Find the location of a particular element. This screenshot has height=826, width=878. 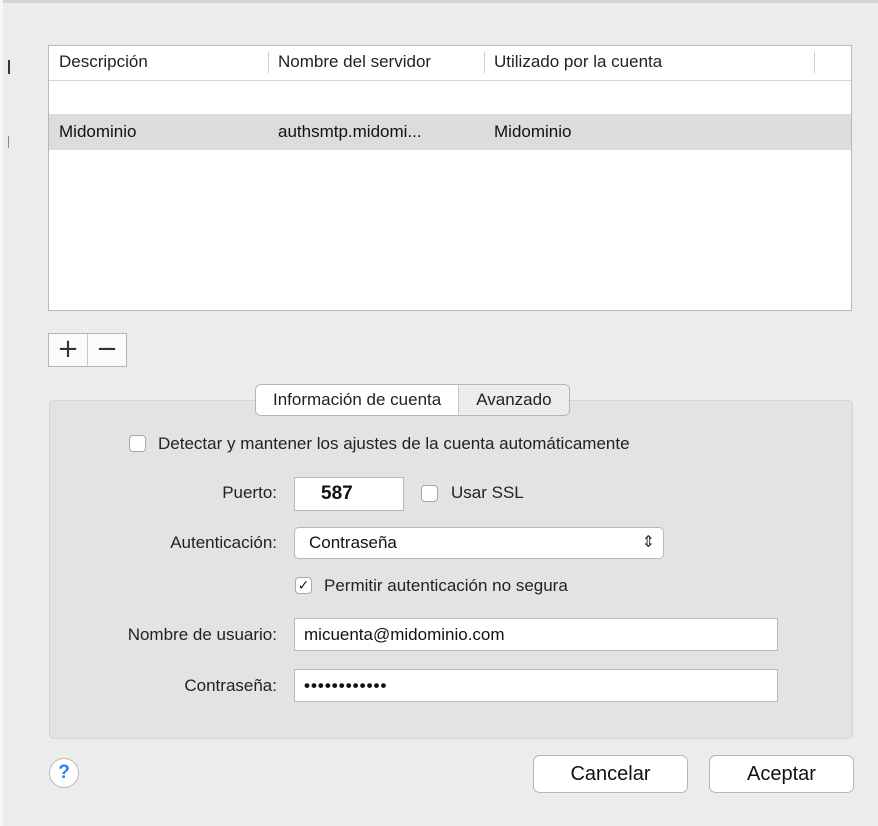

ssl-checkbox is located at coordinates (429, 493).